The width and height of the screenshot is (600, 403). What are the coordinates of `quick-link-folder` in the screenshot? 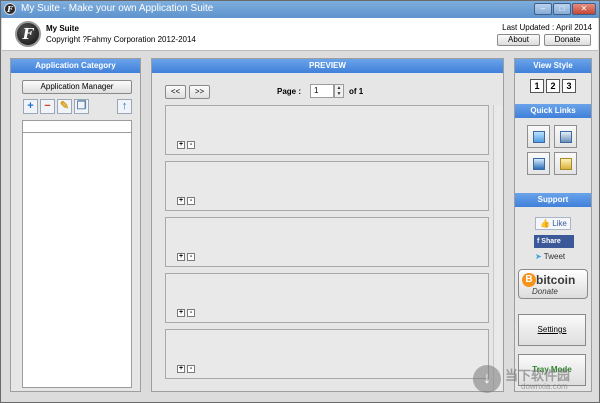 It's located at (565, 163).